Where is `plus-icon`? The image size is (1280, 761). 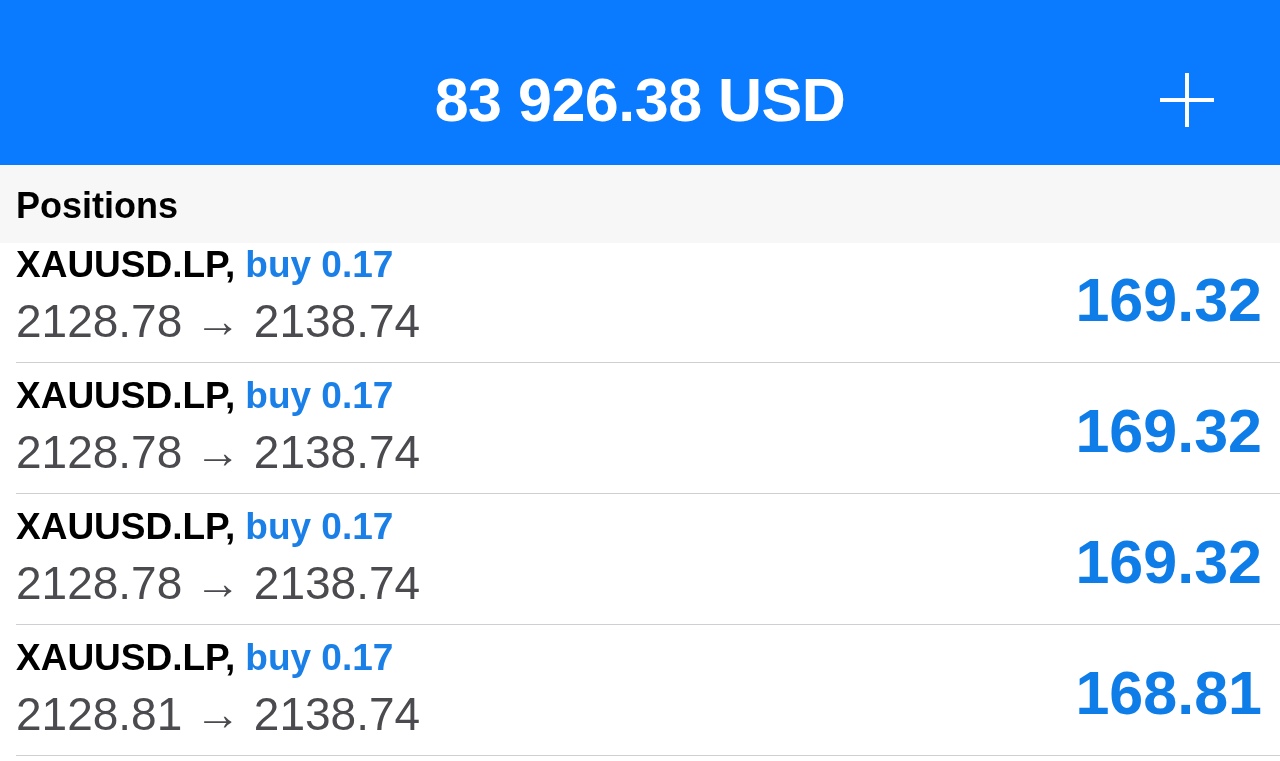 plus-icon is located at coordinates (1187, 99).